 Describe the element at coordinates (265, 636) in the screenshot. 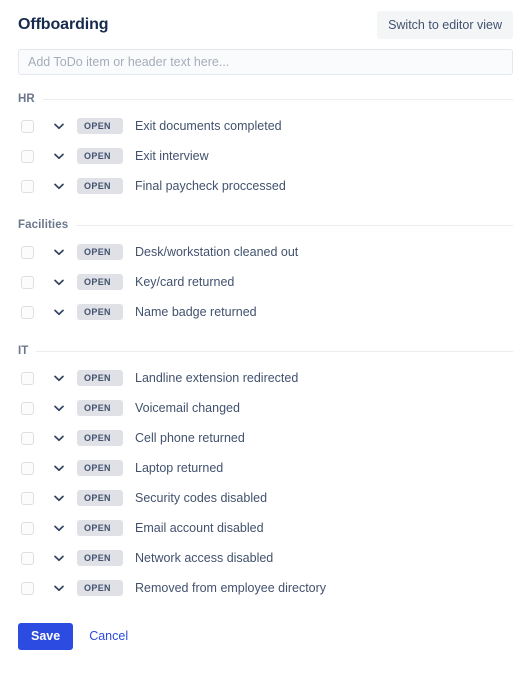

I see `panel-footer: Save Cancel` at that location.